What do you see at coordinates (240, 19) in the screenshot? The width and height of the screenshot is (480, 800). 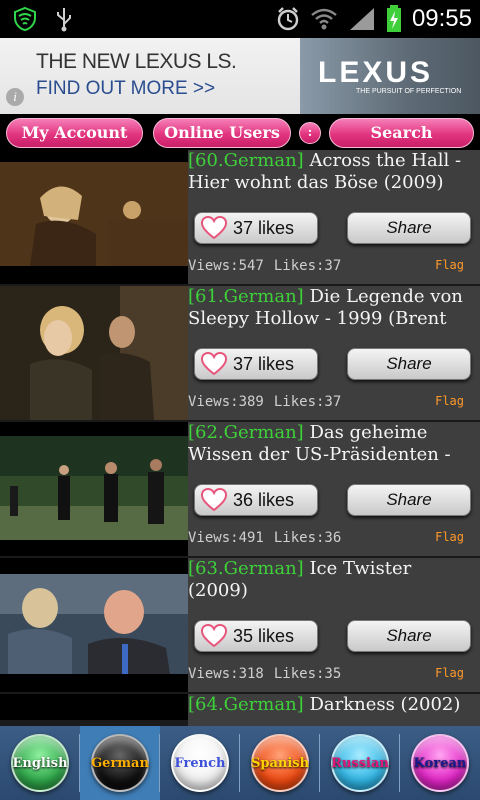 I see `status-bar: 09:55` at bounding box center [240, 19].